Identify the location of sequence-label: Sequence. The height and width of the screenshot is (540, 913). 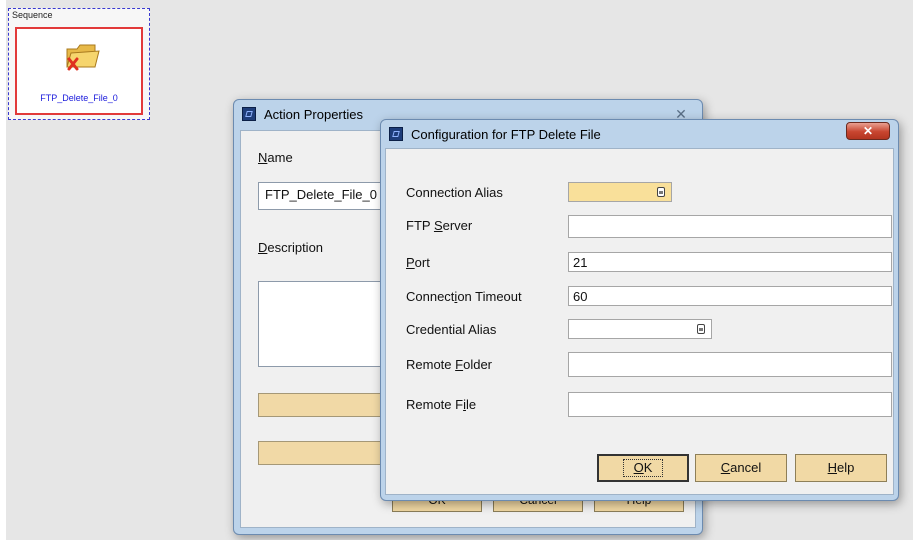
(32, 15).